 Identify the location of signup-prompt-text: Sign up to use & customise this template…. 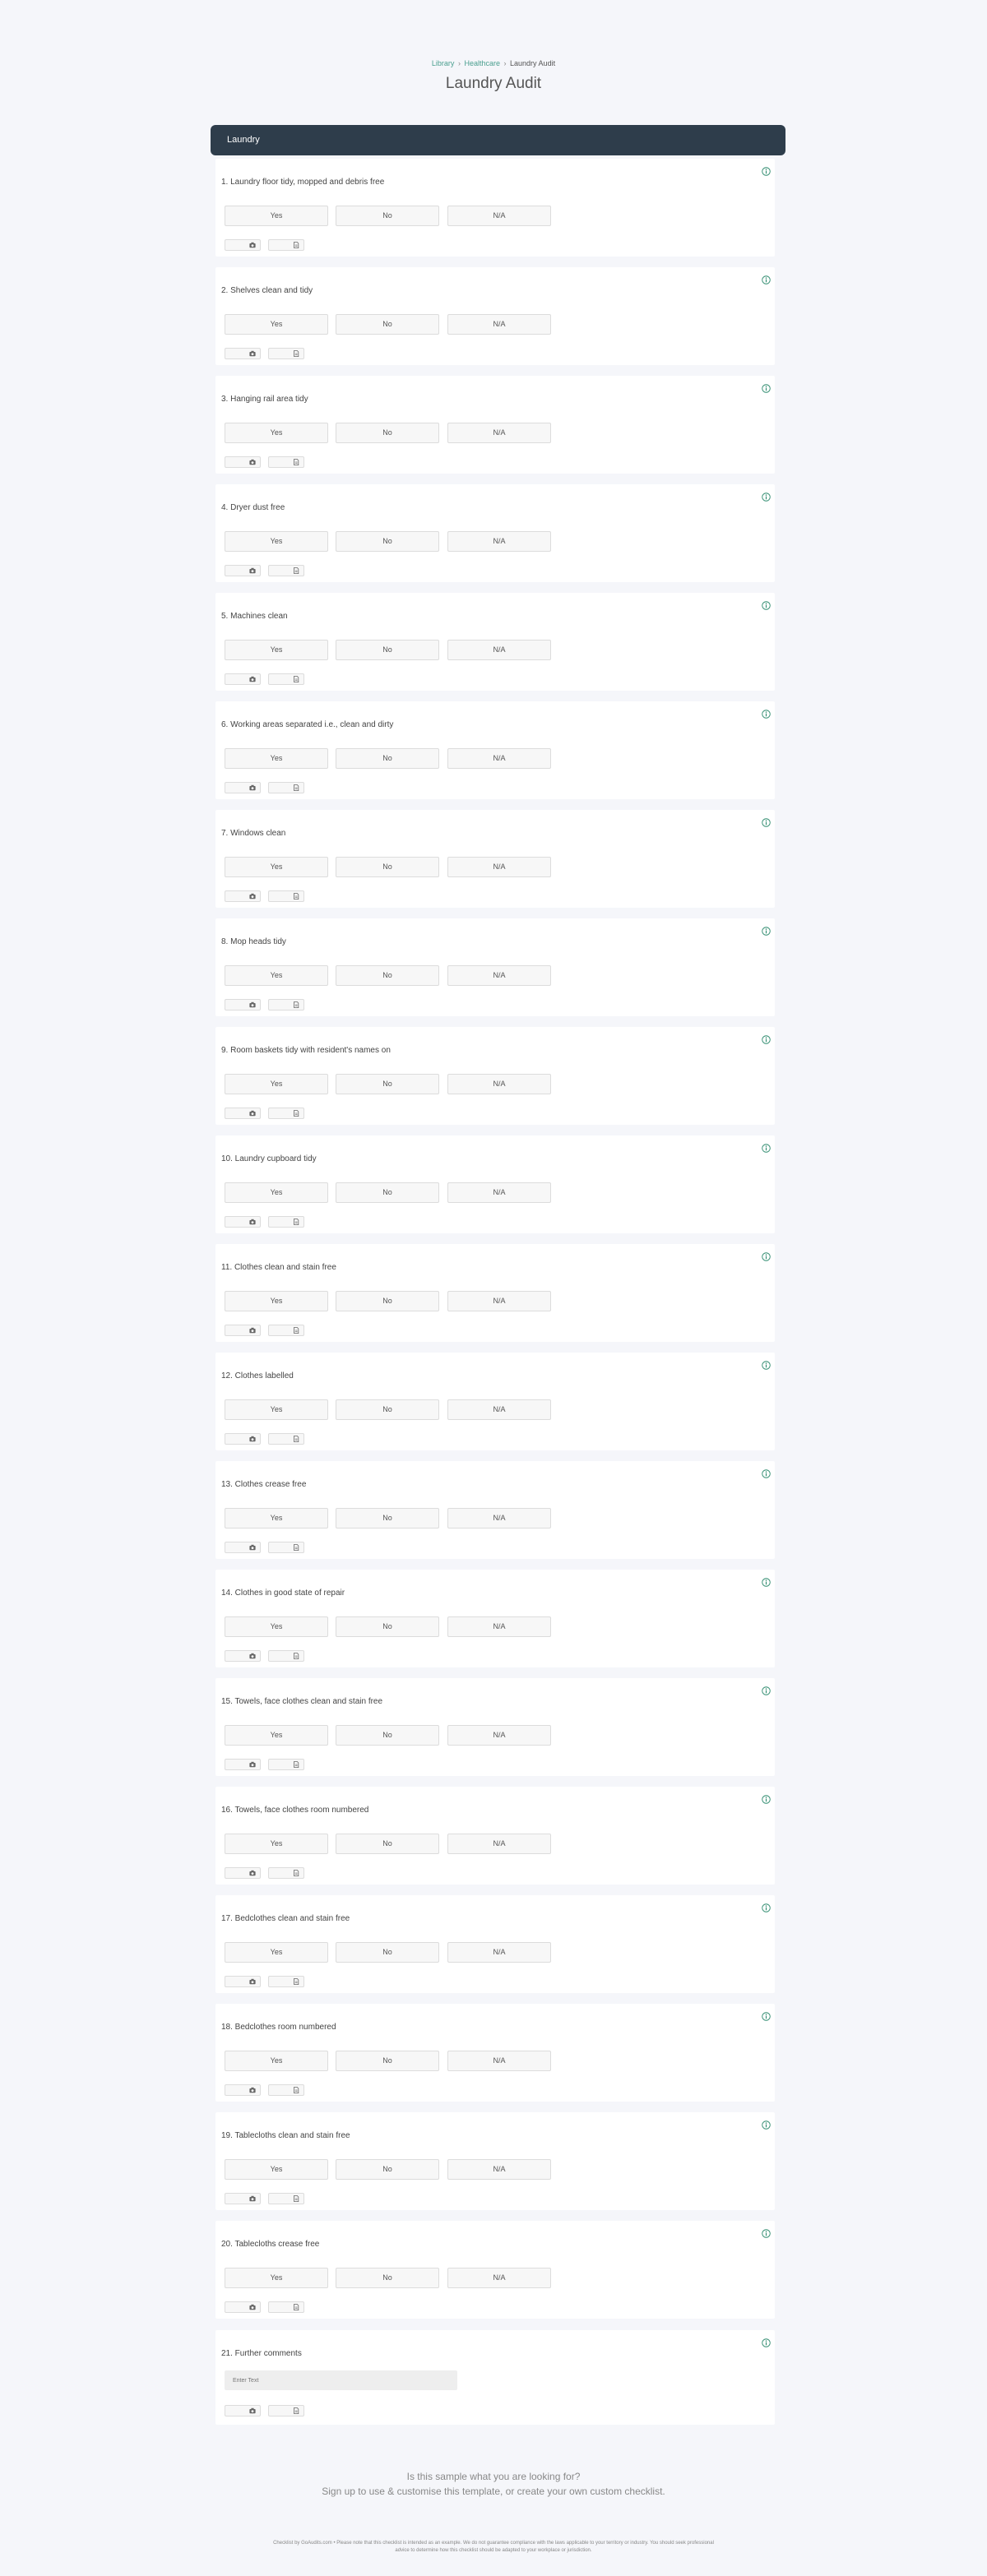
(493, 2491).